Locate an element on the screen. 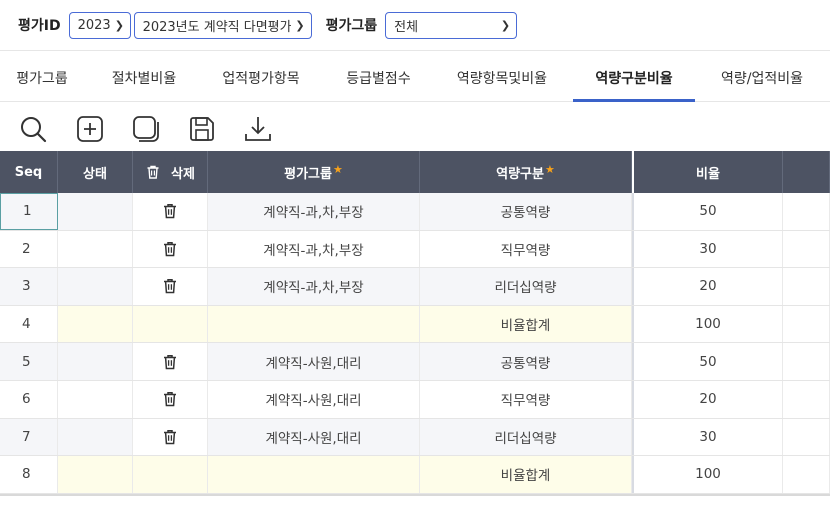  grid-bottom-border is located at coordinates (415, 494).